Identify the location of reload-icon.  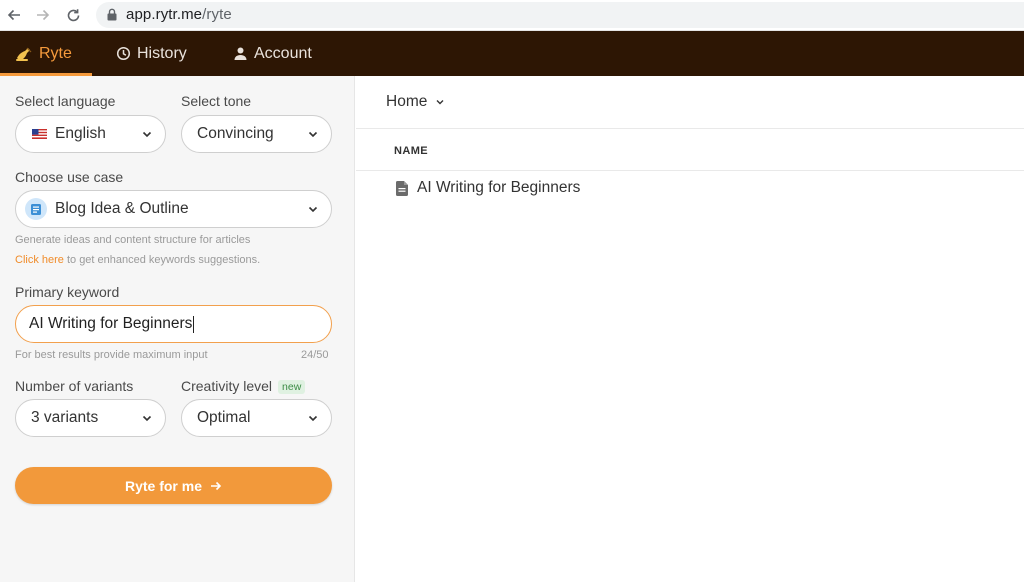
(73, 14).